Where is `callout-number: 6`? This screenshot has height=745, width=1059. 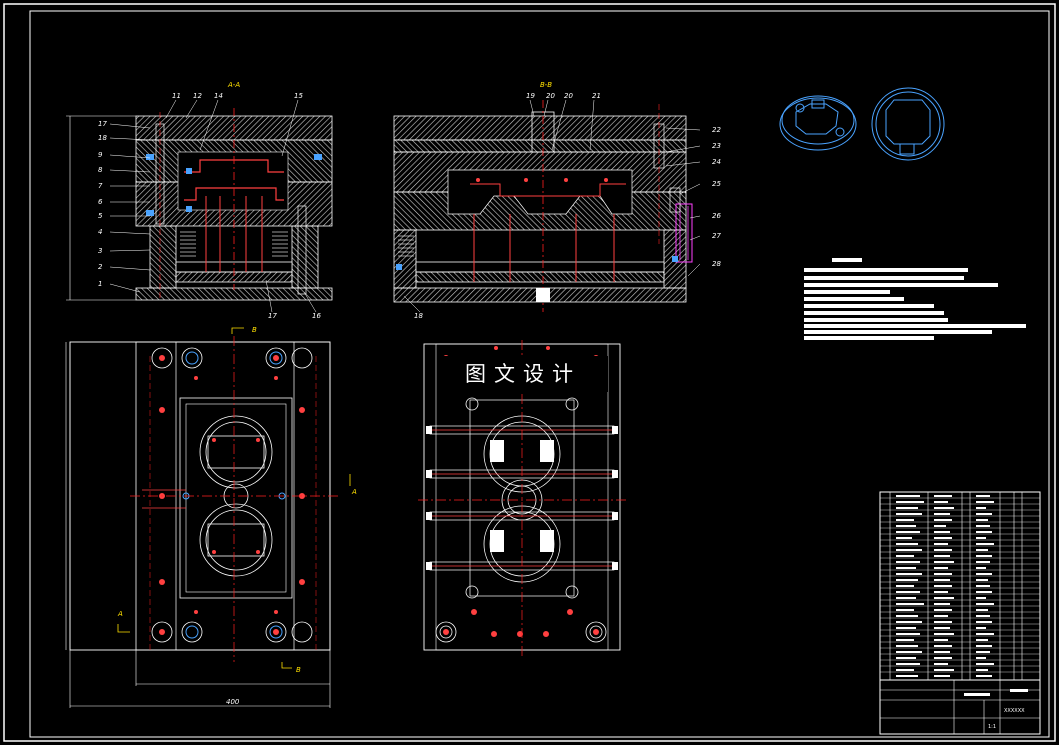 callout-number: 6 is located at coordinates (100, 202).